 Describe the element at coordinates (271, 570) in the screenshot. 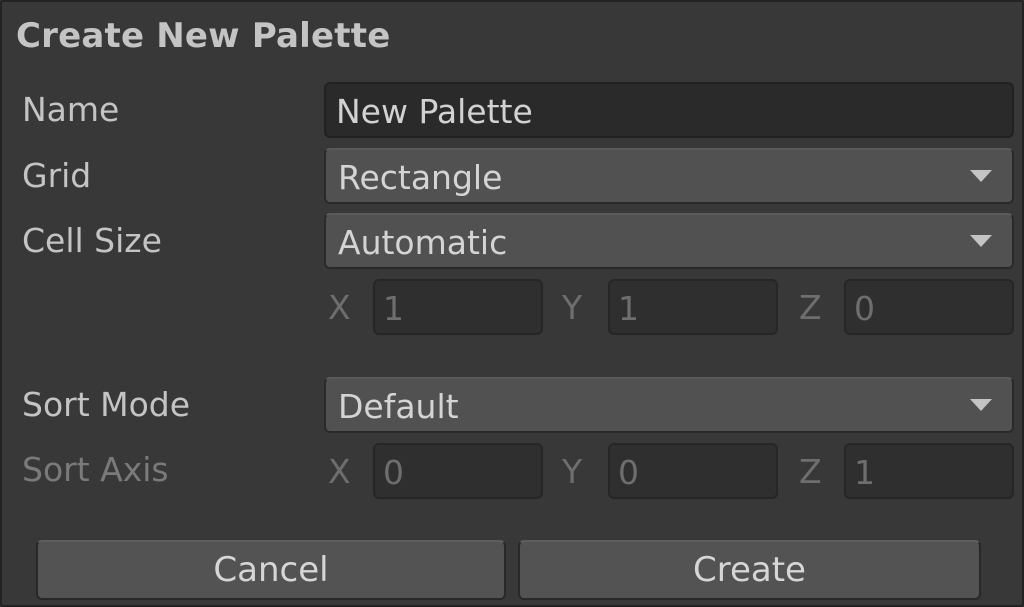

I see `cancel-button: Cancel` at that location.